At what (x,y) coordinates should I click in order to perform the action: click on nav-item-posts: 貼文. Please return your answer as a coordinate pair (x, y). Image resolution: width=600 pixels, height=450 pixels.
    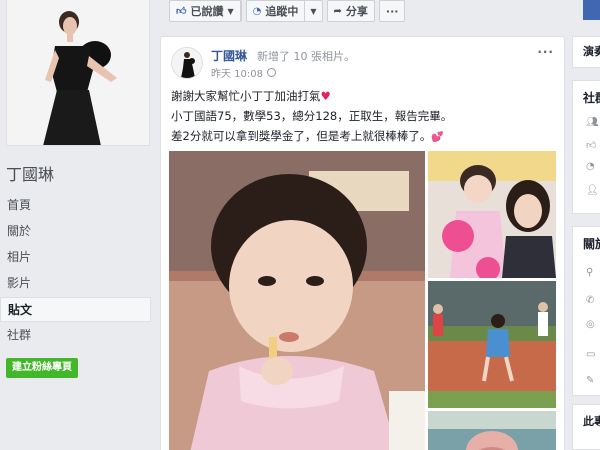
    Looking at the image, I should click on (75, 309).